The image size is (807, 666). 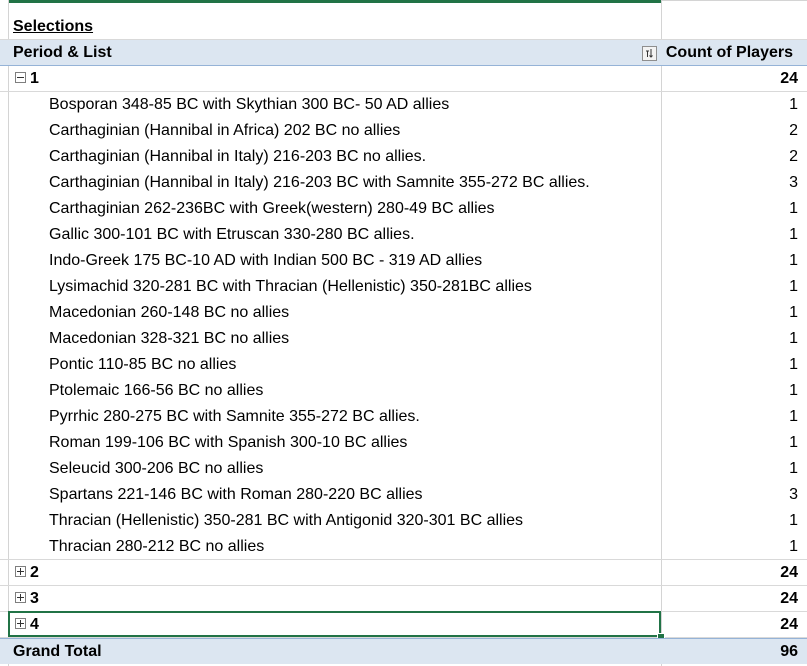 What do you see at coordinates (403, 79) in the screenshot?
I see `group-row: 1 24` at bounding box center [403, 79].